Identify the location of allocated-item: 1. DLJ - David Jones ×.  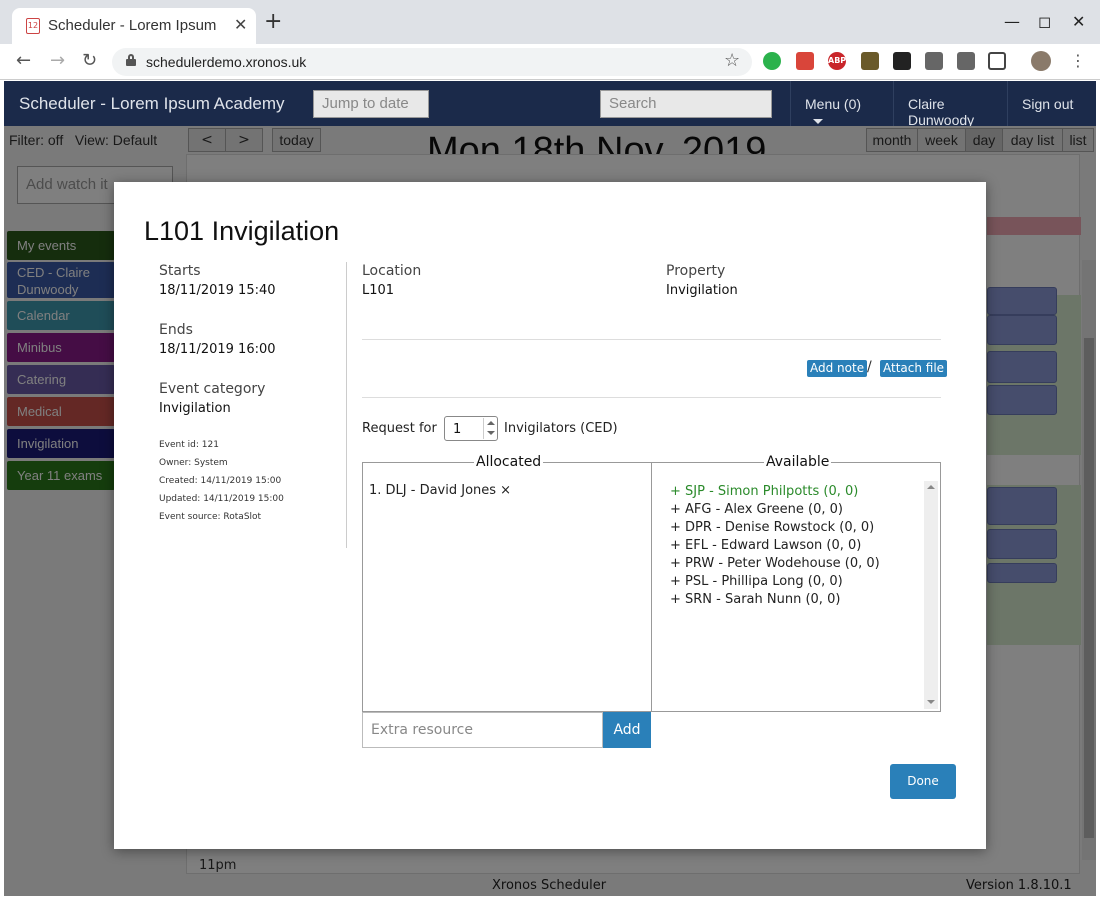
(440, 490).